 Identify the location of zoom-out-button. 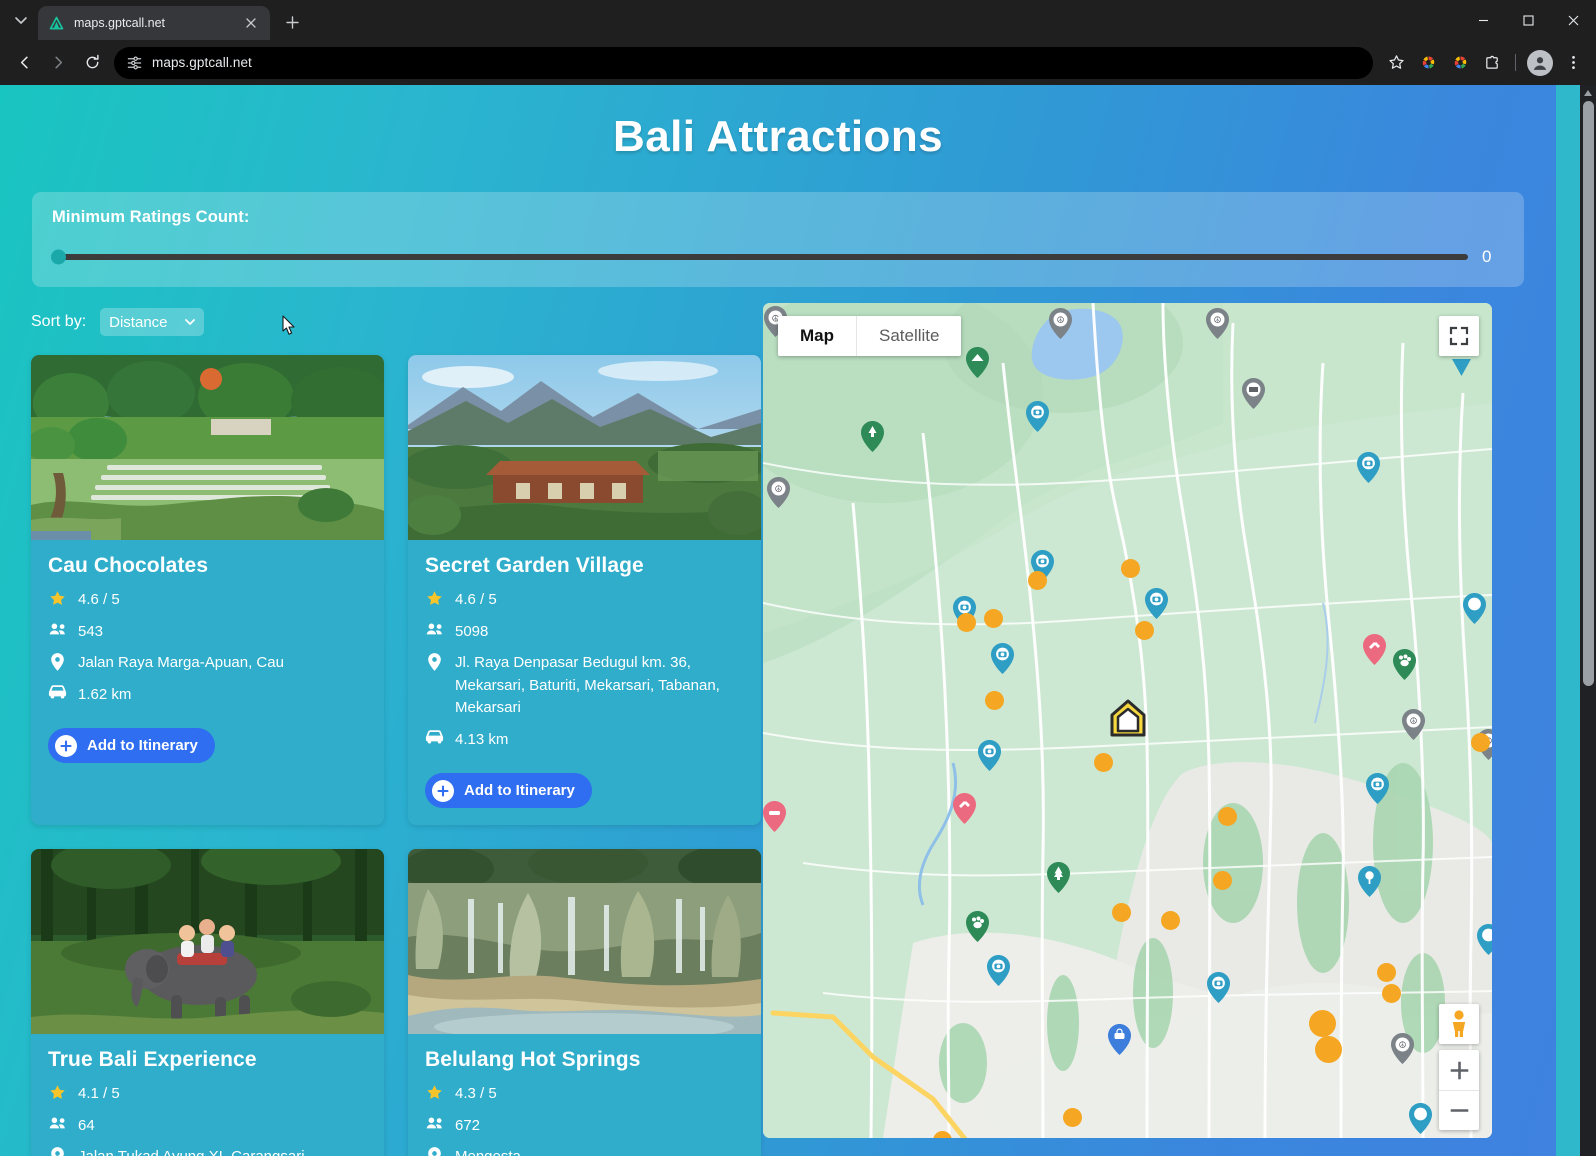
(1459, 1110).